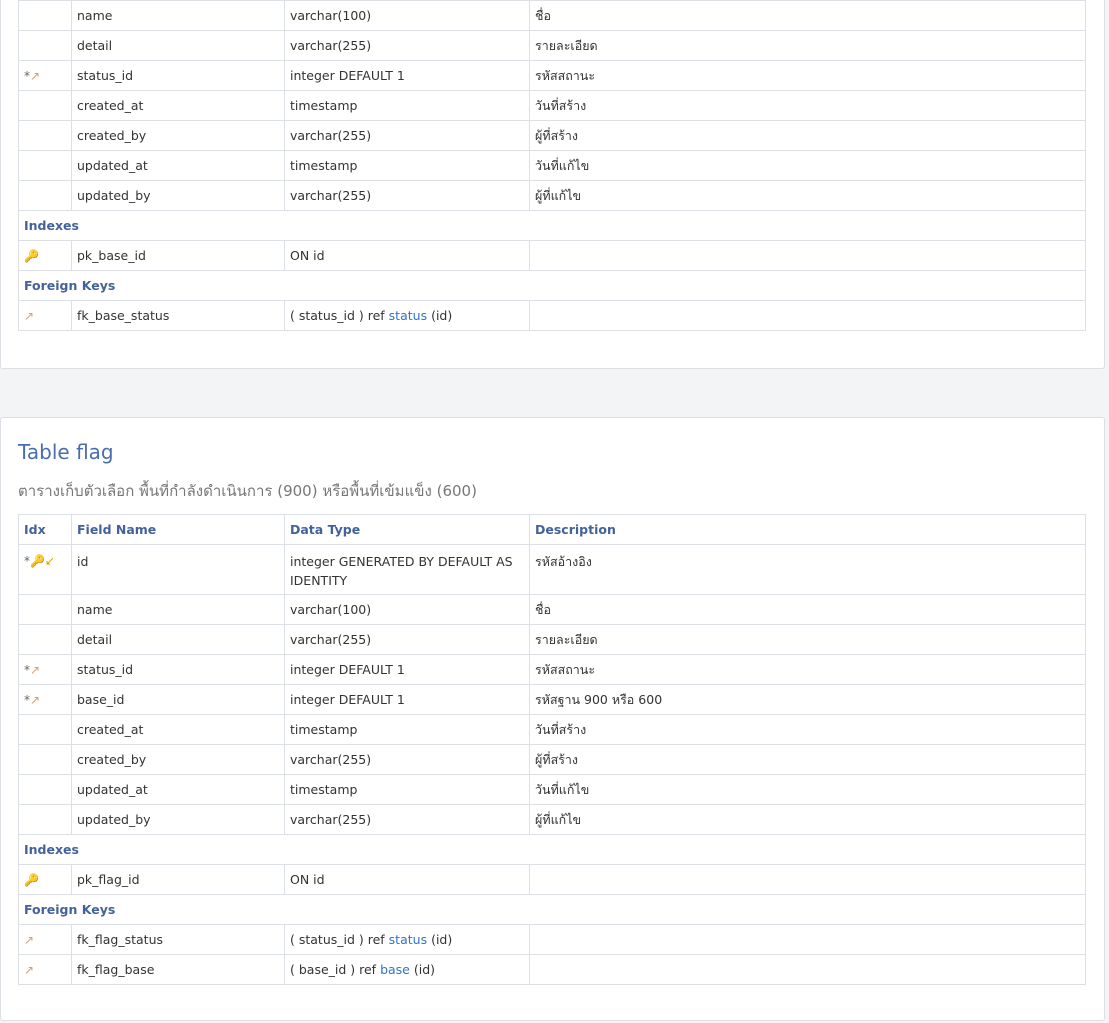 The height and width of the screenshot is (1023, 1109). I want to click on field-name: updated_at, so click(178, 789).